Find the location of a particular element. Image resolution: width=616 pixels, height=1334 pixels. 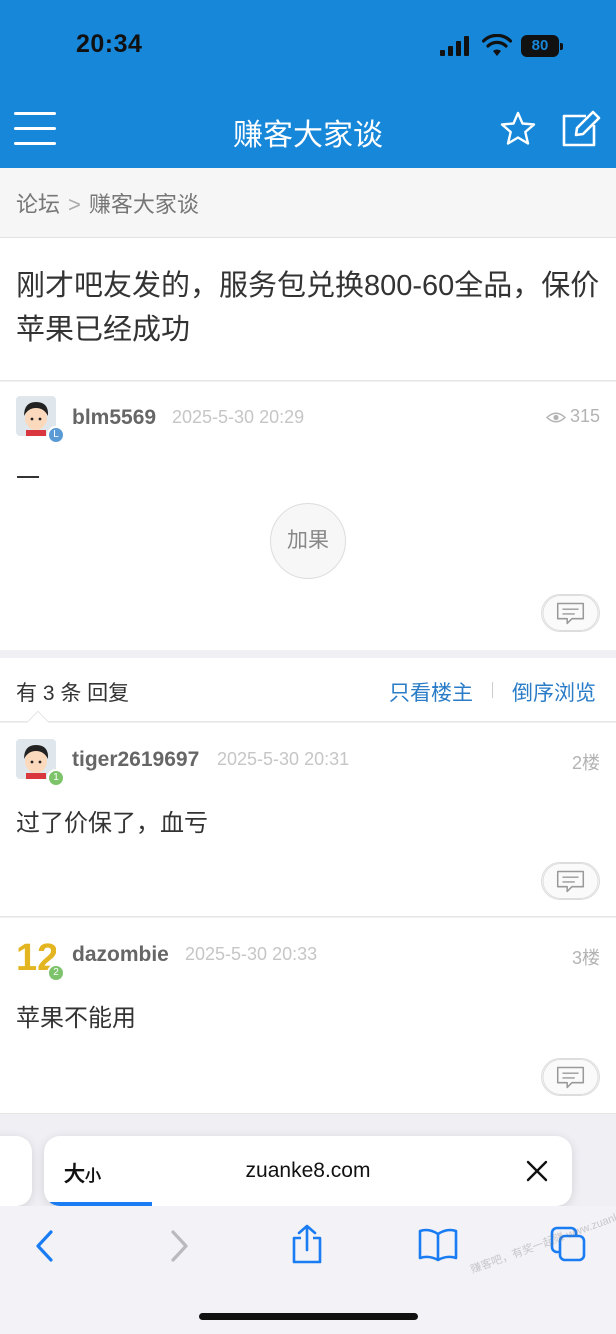

battery-level: 80 is located at coordinates (540, 45).